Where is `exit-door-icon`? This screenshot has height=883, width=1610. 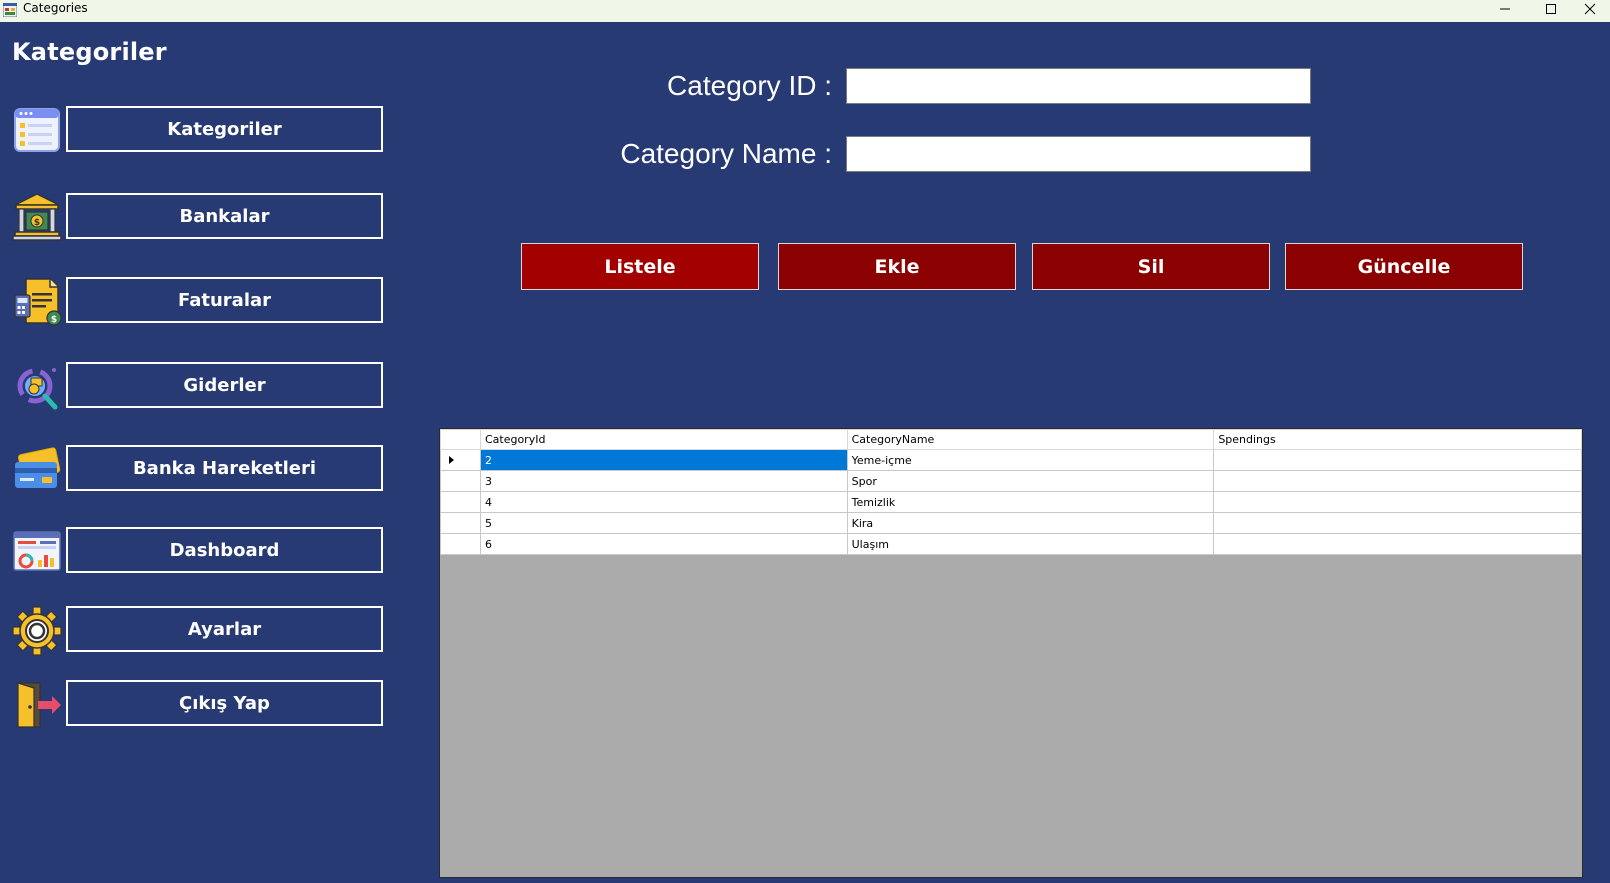
exit-door-icon is located at coordinates (39, 705).